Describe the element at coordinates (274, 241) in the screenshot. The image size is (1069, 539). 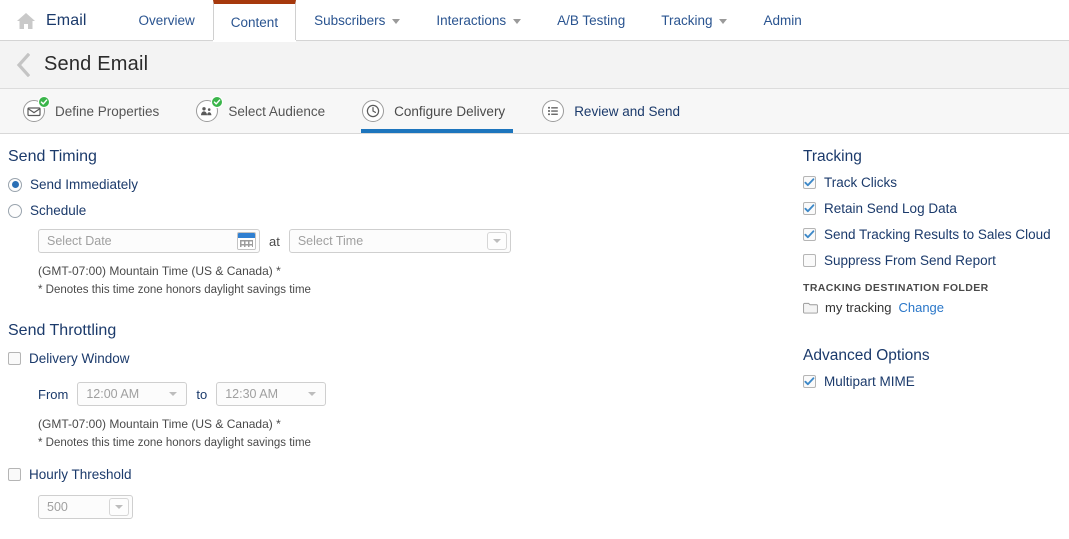
I see `at-label: at` at that location.